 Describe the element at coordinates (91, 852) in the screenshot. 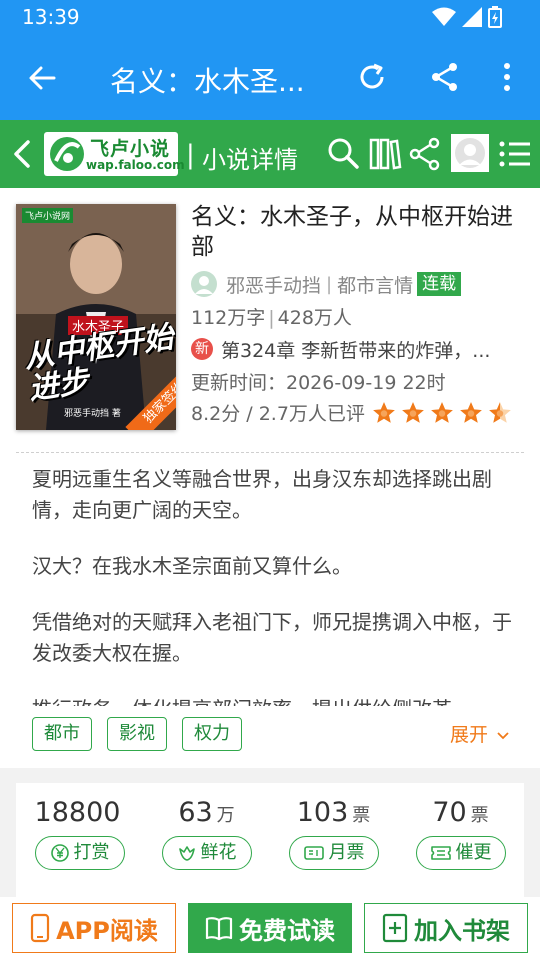

I see `stat-label: 打赏` at that location.